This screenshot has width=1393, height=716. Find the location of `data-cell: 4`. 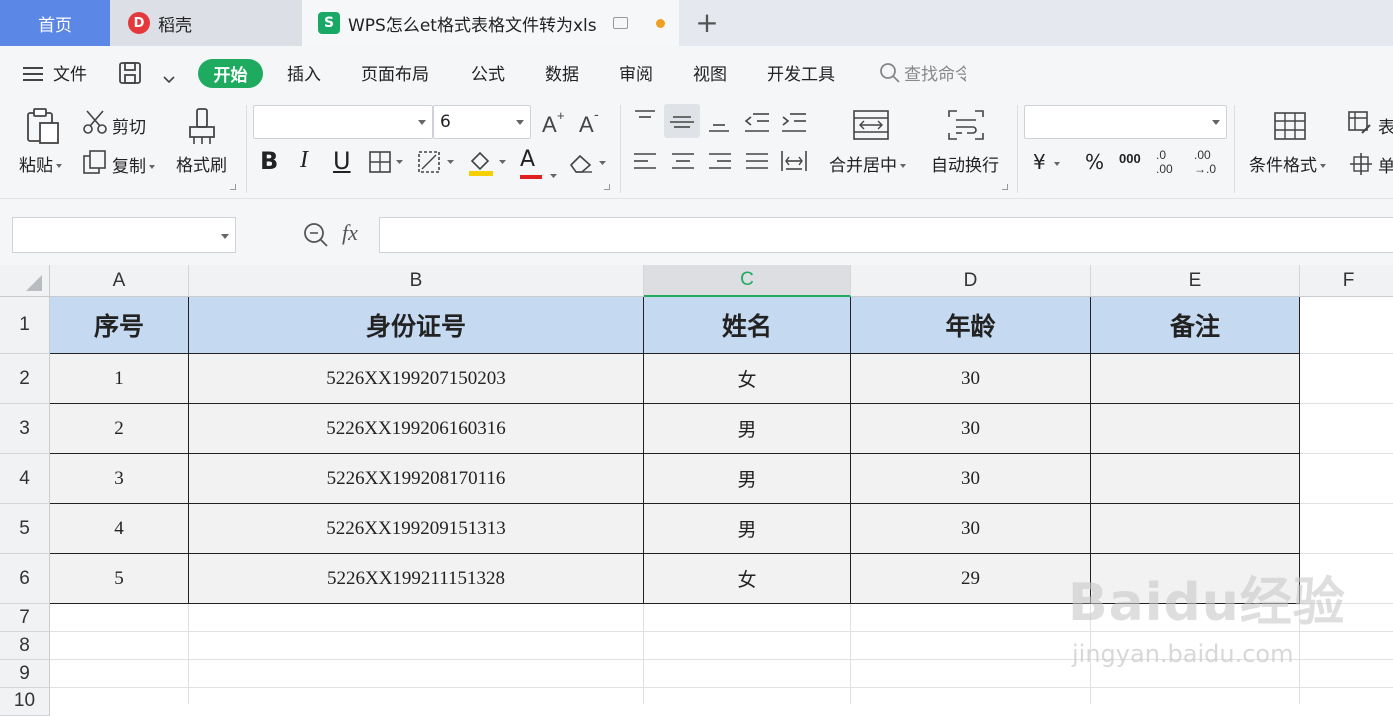

data-cell: 4 is located at coordinates (119, 529).